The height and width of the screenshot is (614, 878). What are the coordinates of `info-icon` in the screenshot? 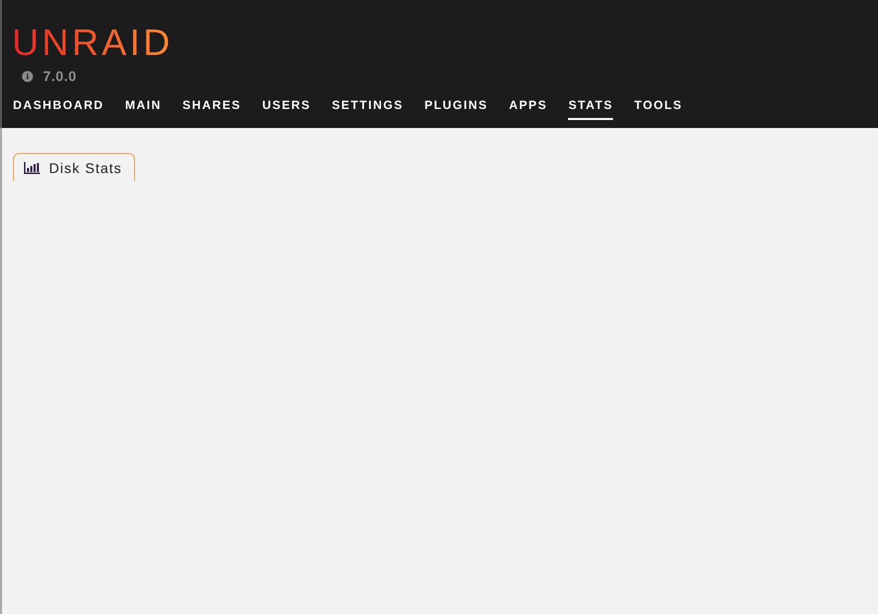 It's located at (27, 76).